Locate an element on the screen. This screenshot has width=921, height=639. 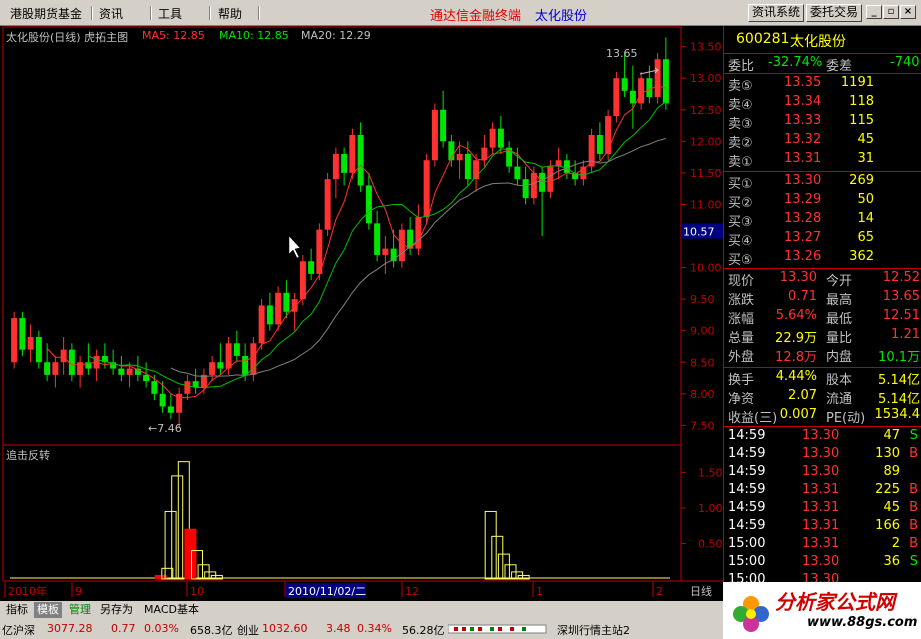
fund-row: 换手 4.44% 股本 5.14亿 is located at coordinates (822, 378).